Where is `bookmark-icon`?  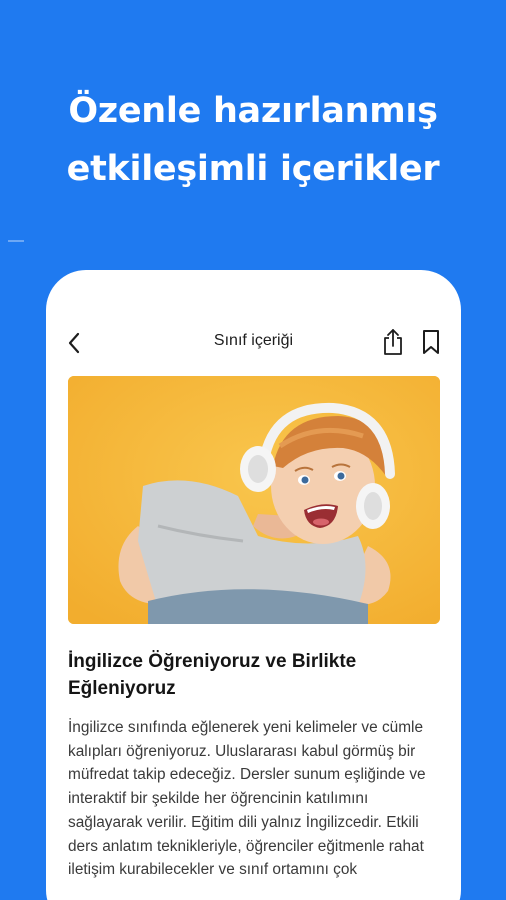
bookmark-icon is located at coordinates (431, 342).